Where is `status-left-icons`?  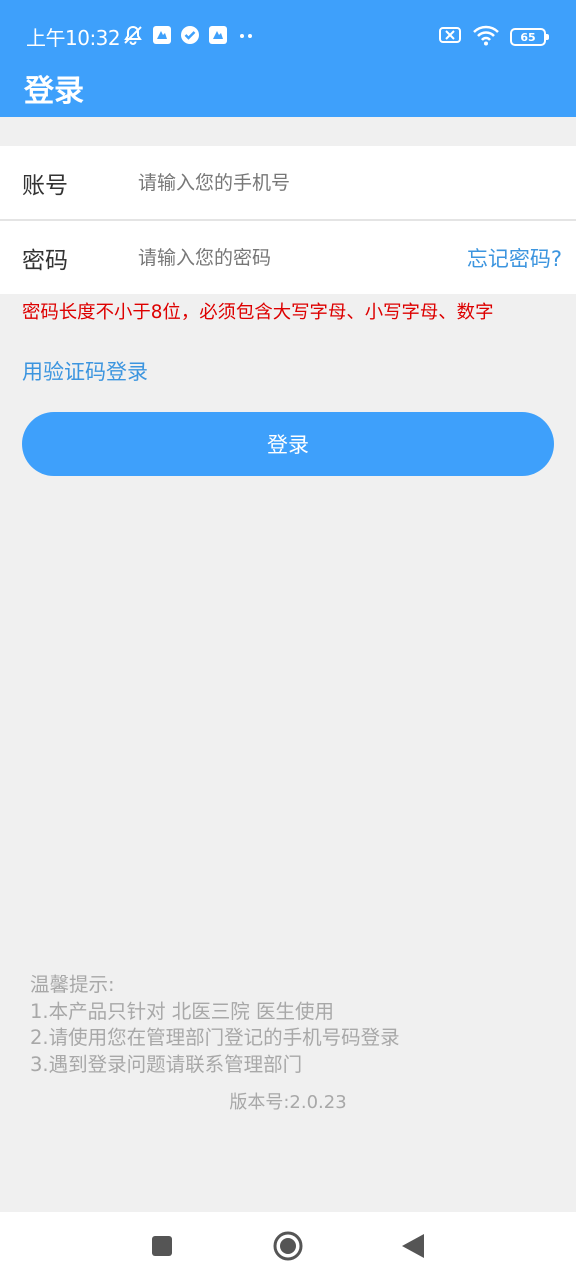 status-left-icons is located at coordinates (189, 37).